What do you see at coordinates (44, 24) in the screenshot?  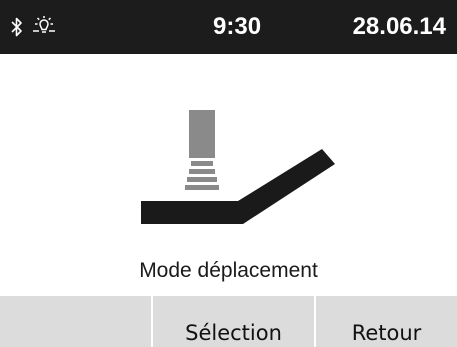 I see `light-bulb-icon` at bounding box center [44, 24].